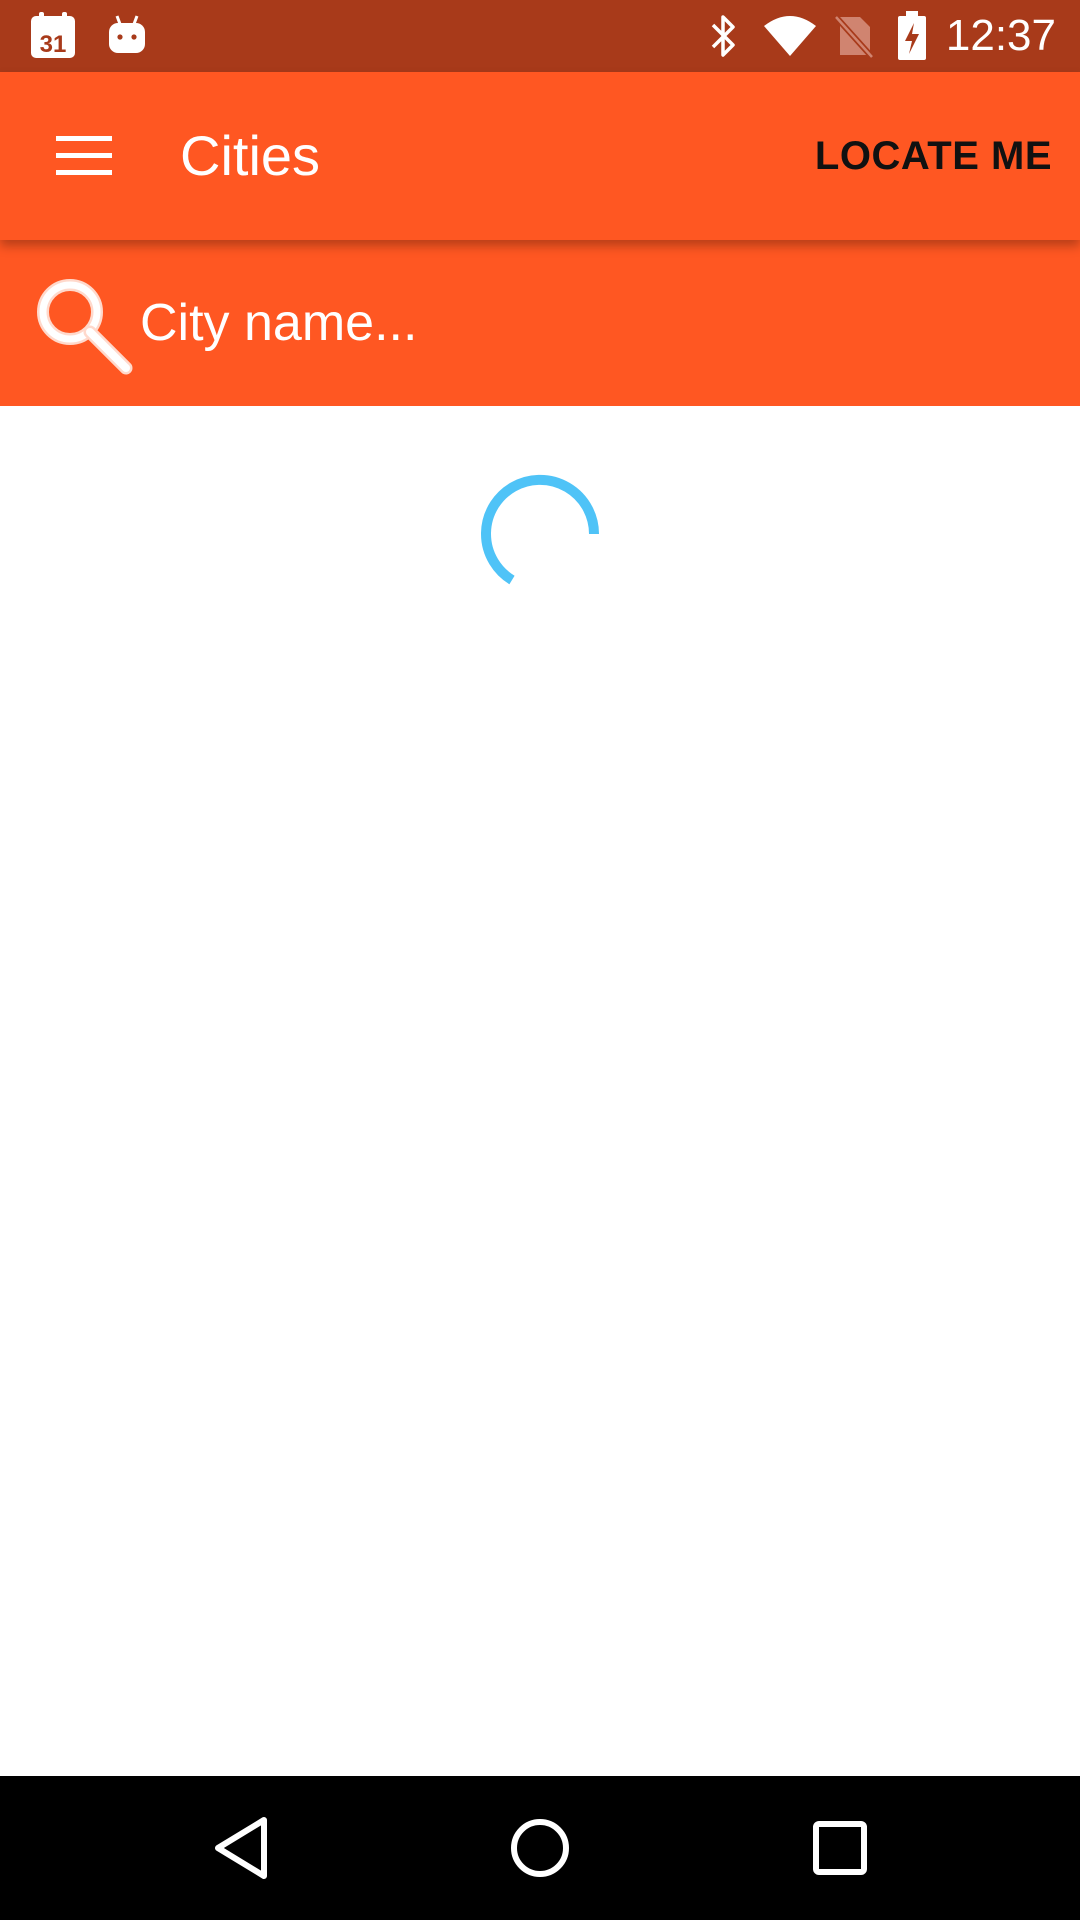 This screenshot has width=1080, height=1920. I want to click on nav-bar, so click(540, 1848).